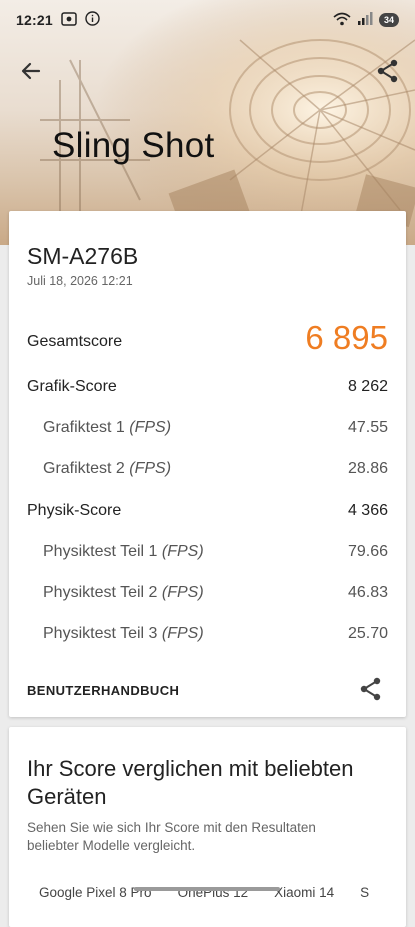 This screenshot has width=415, height=927. I want to click on physics-test-1-row: Physiktest Teil 1 (FPS) 79.66, so click(207, 552).